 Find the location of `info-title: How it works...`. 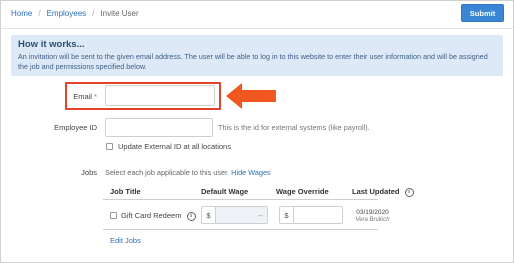

info-title: How it works... is located at coordinates (51, 44).